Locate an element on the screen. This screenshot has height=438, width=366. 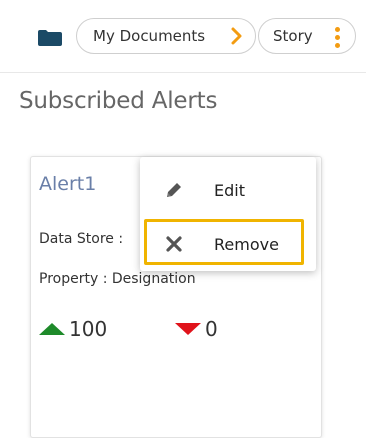
arrow-down-icon is located at coordinates (188, 329).